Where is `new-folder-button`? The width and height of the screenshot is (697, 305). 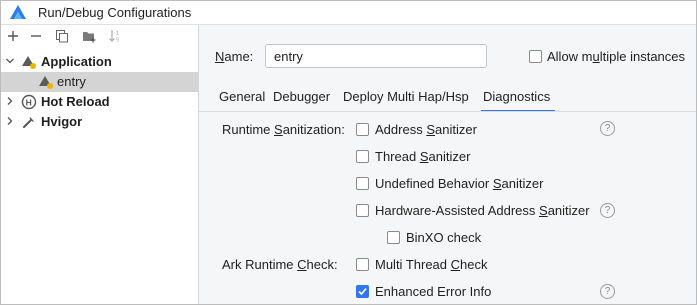
new-folder-button is located at coordinates (89, 36).